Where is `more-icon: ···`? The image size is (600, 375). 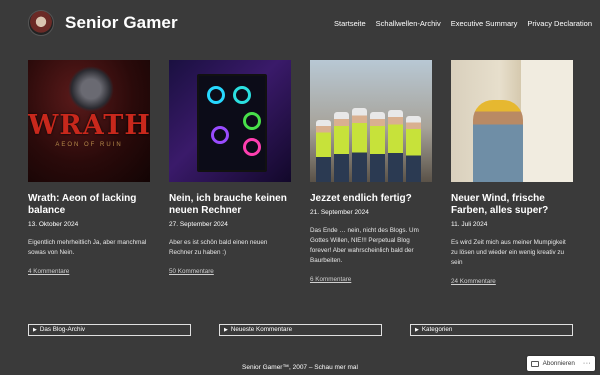 more-icon: ··· is located at coordinates (587, 363).